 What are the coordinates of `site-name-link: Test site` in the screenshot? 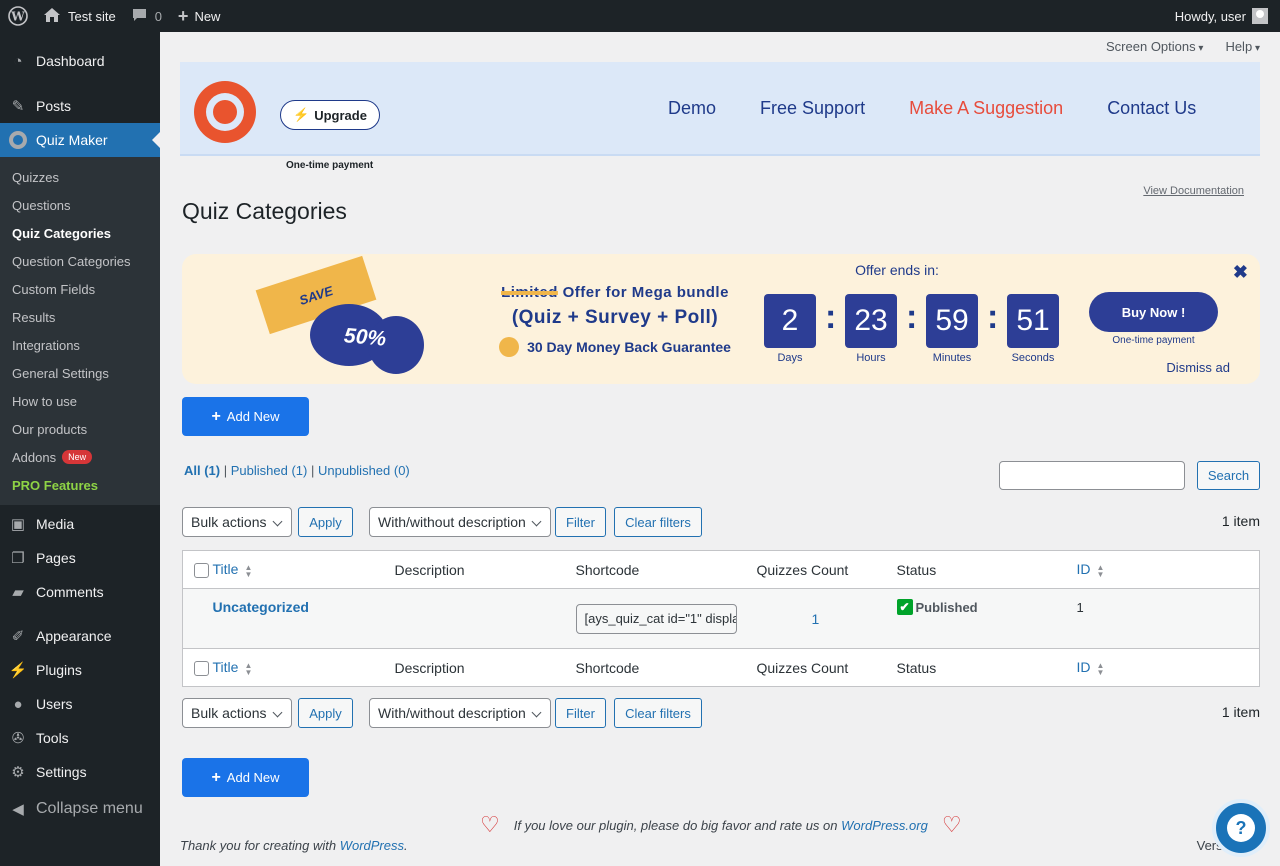 It's located at (80, 16).